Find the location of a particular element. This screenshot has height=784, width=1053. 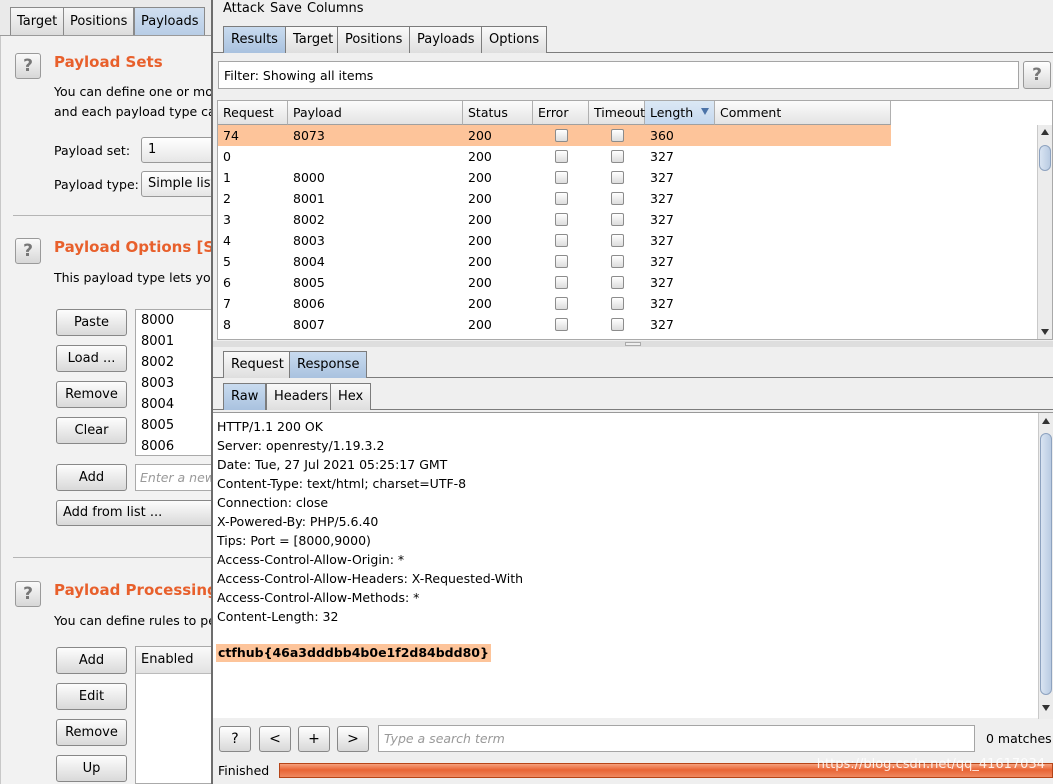

search-next-button: > is located at coordinates (353, 739).